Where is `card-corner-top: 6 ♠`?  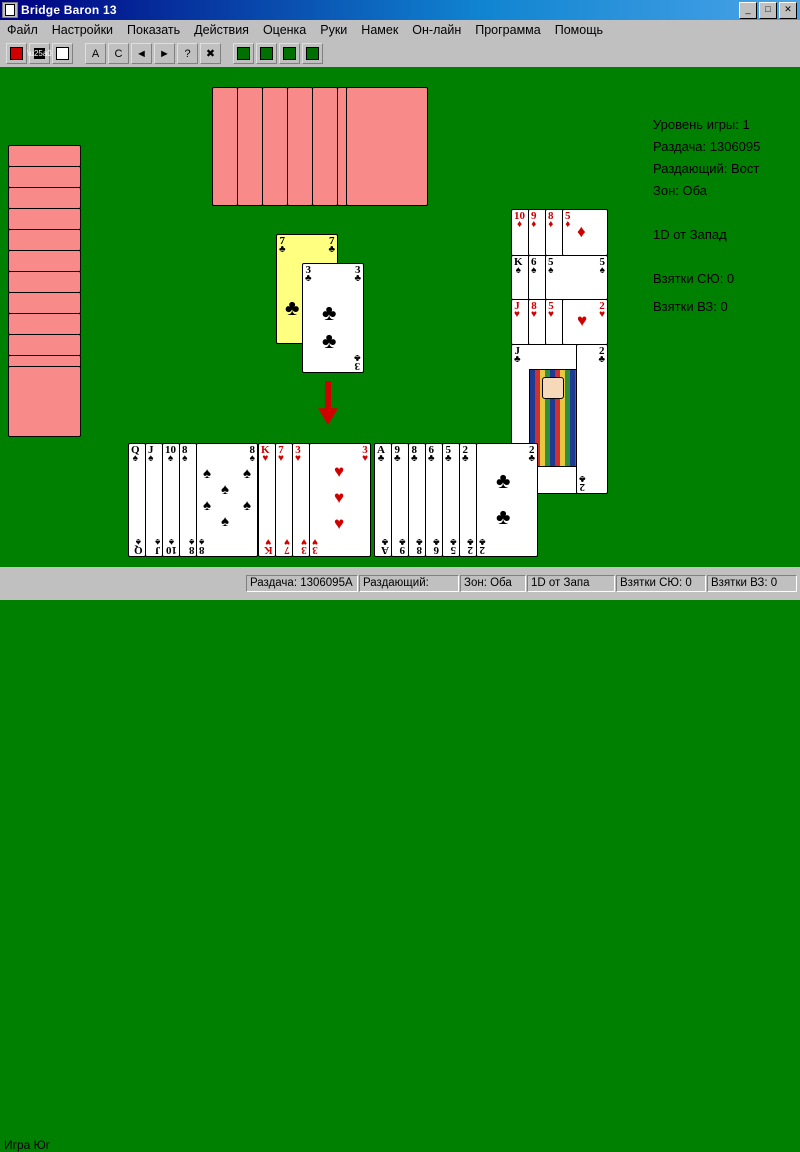 card-corner-top: 6 ♠ is located at coordinates (534, 266).